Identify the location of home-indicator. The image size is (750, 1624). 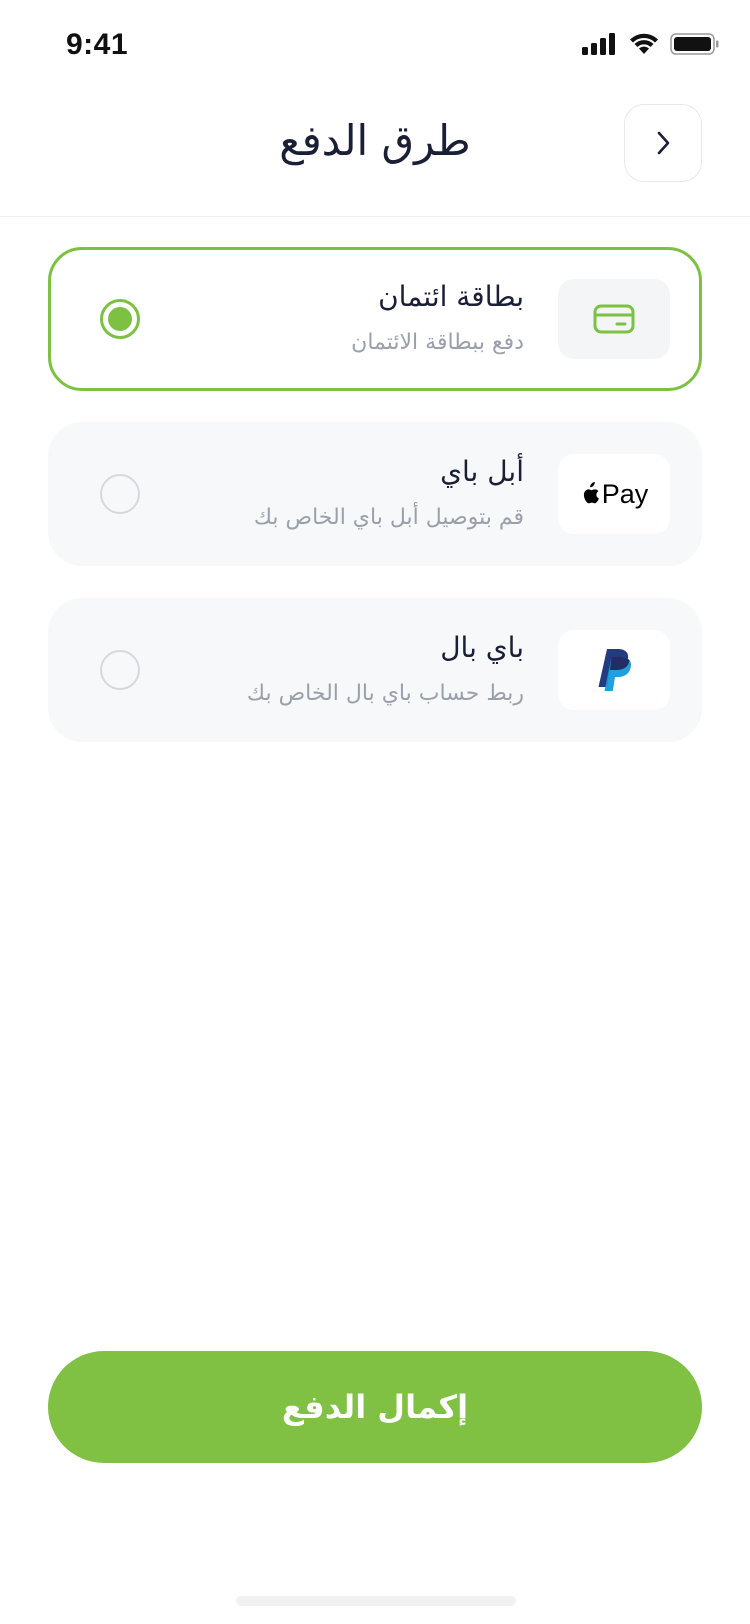
(376, 1601).